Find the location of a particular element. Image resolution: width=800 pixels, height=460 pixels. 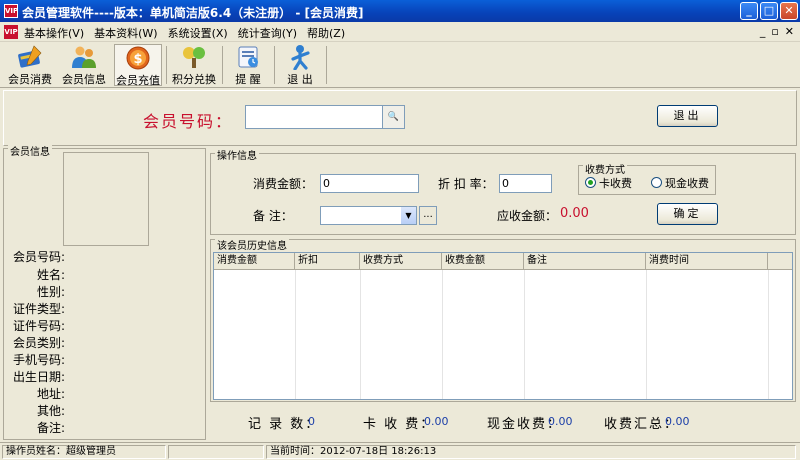

member-field-label: 手机号码: is located at coordinates (38, 360).